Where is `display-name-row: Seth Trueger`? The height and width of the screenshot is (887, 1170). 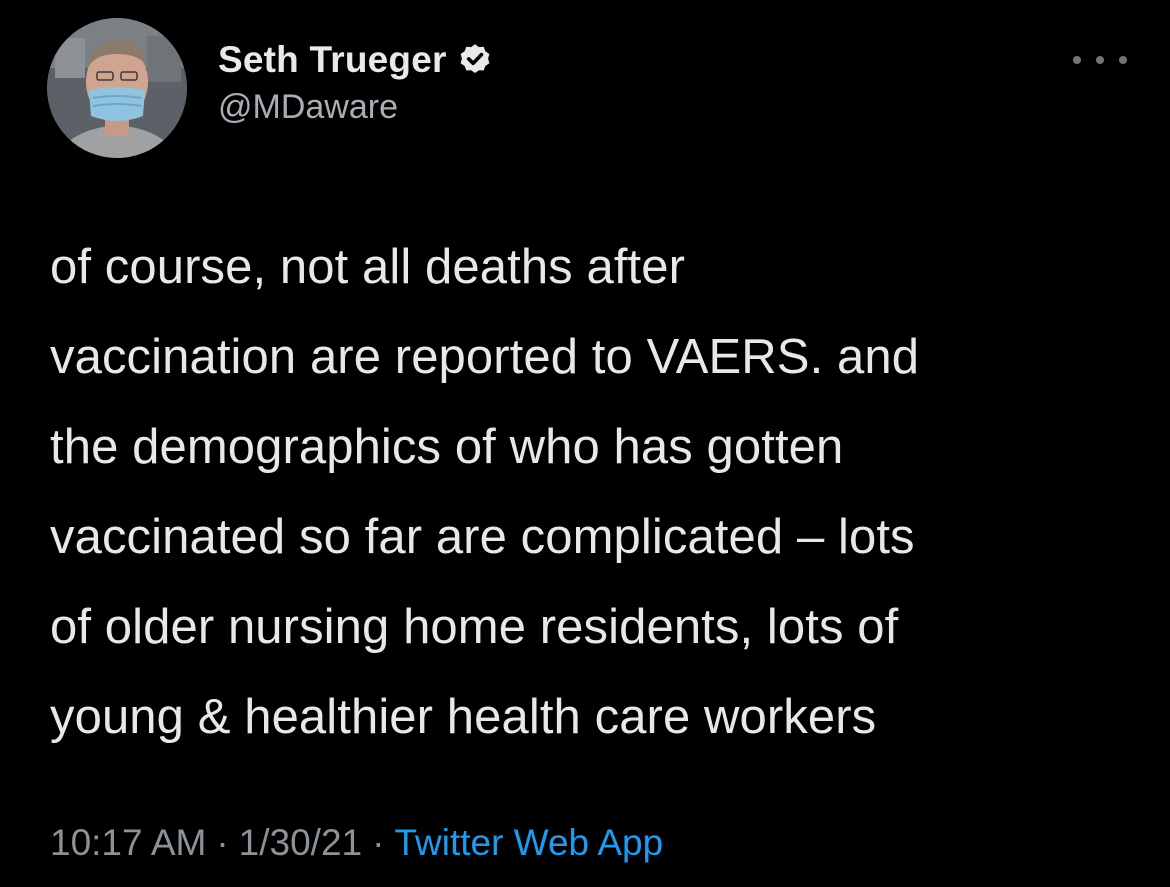 display-name-row: Seth Trueger is located at coordinates (355, 60).